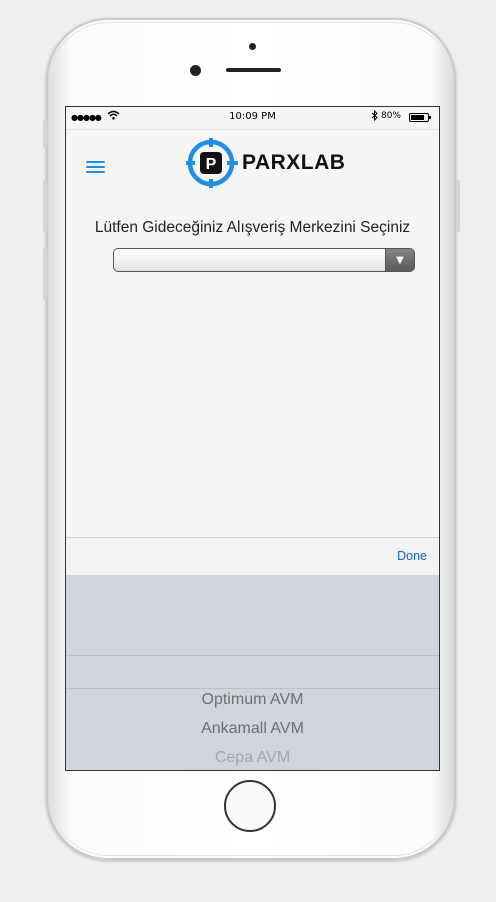 This screenshot has height=902, width=496. Describe the element at coordinates (252, 729) in the screenshot. I see `picker-option: Ankamall AVM` at that location.